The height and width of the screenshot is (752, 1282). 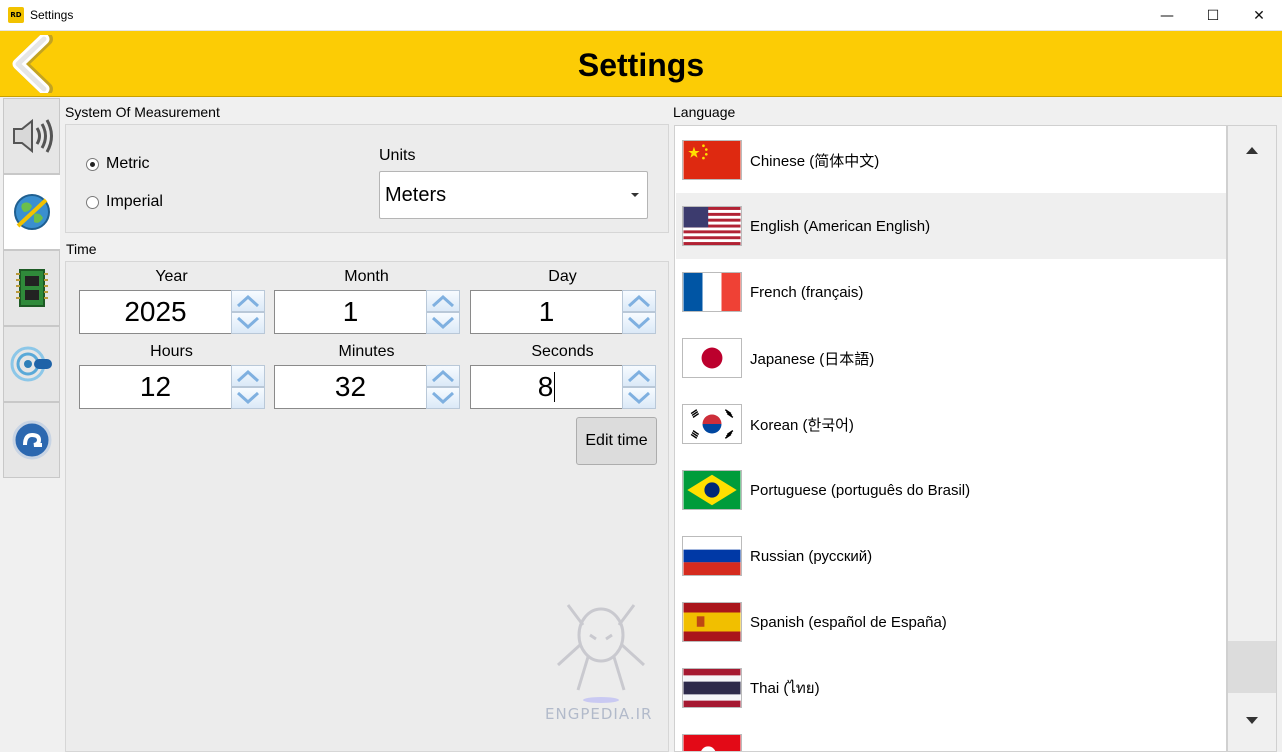 I want to click on jp-flag-icon, so click(x=712, y=358).